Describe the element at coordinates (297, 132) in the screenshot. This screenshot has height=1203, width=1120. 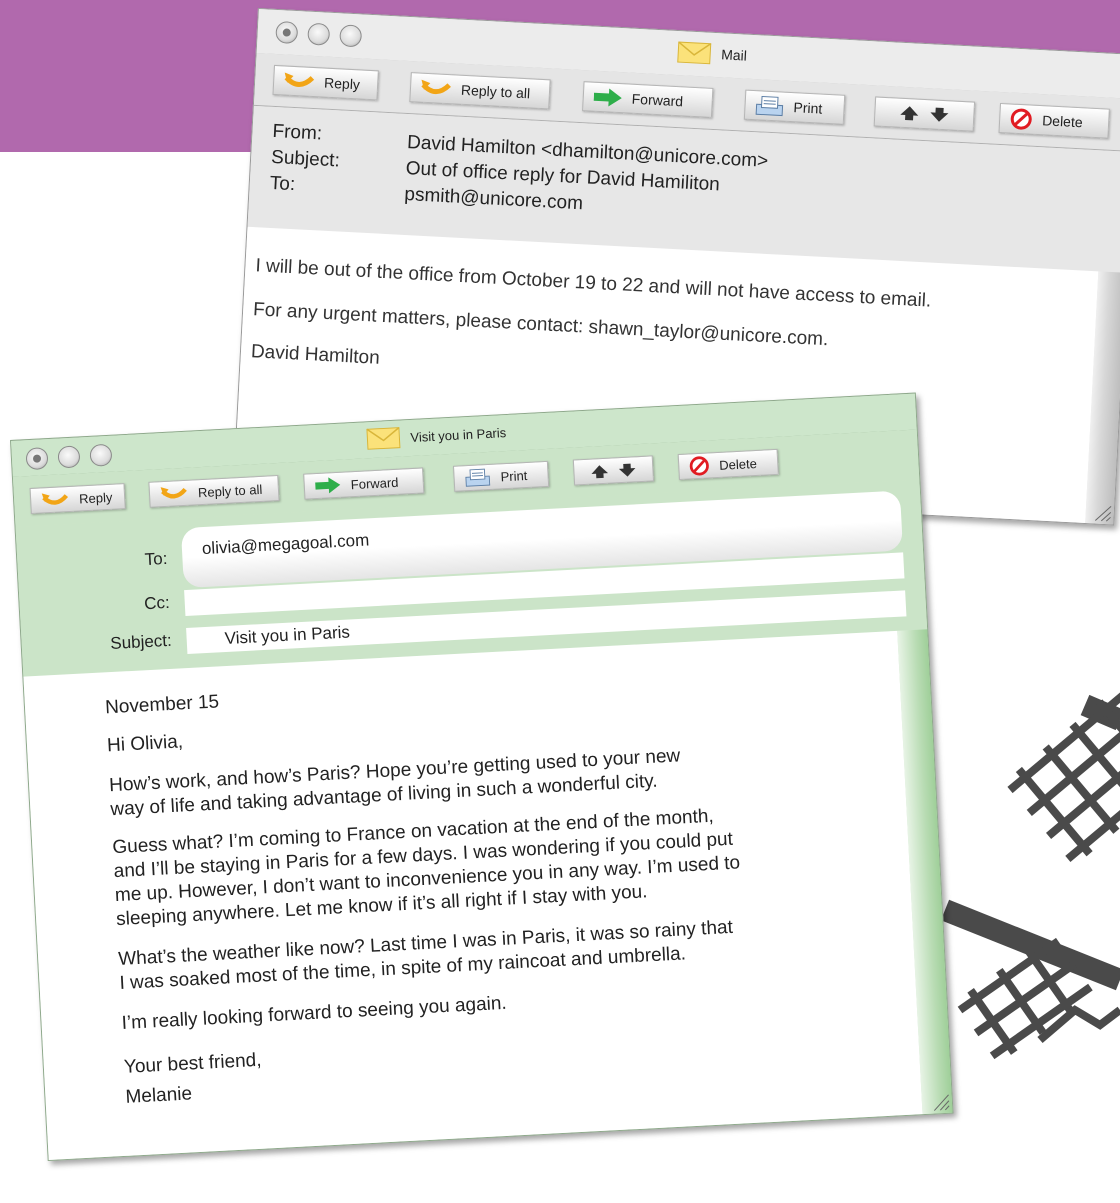
I see `from-label: From:` at that location.